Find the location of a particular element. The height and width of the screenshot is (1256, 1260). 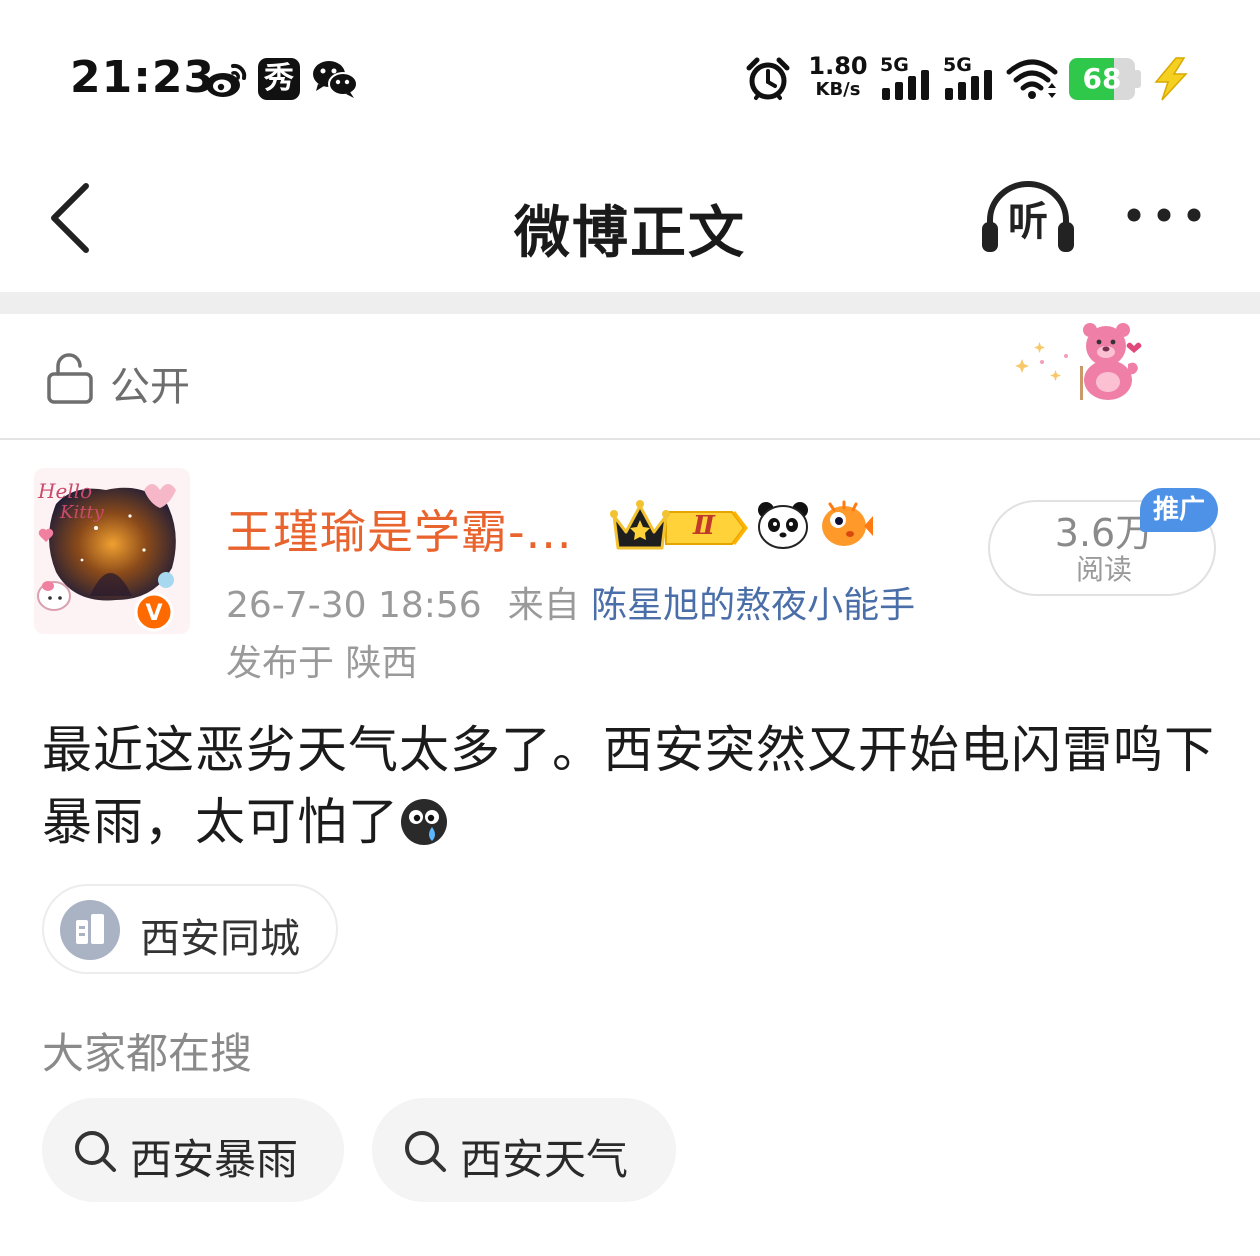

battery-nub is located at coordinates (1138, 79).